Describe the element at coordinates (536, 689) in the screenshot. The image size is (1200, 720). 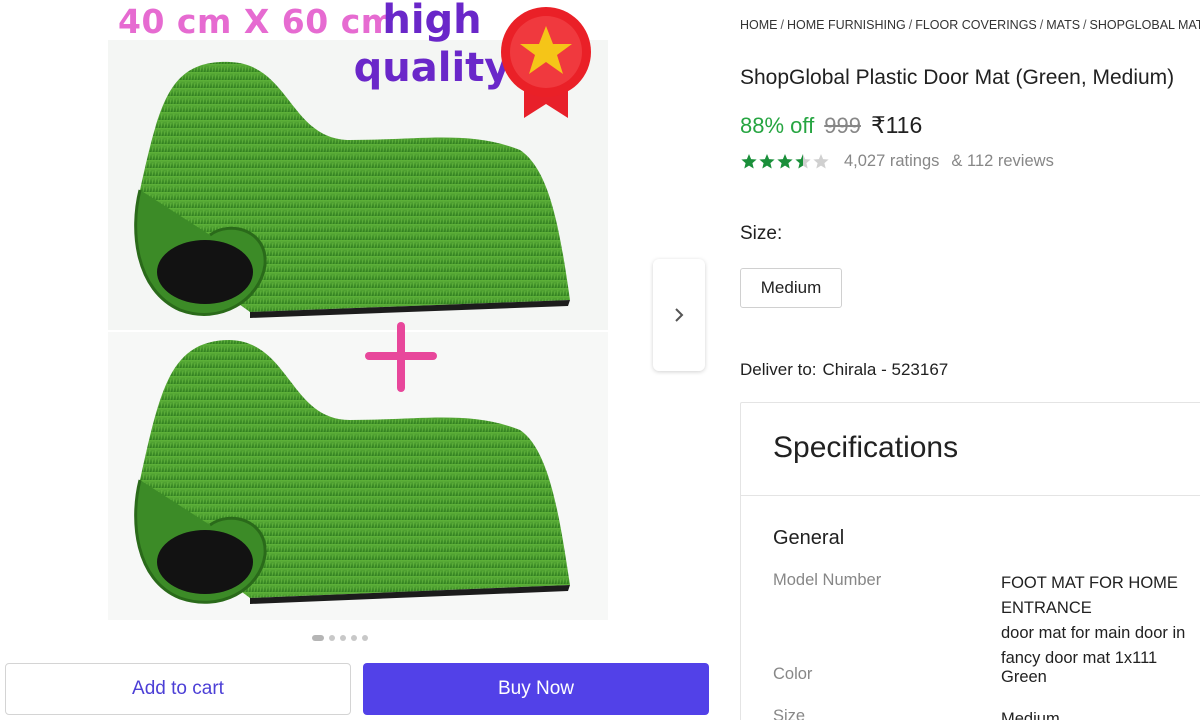
I see `buy-now-button: Buy Now` at that location.